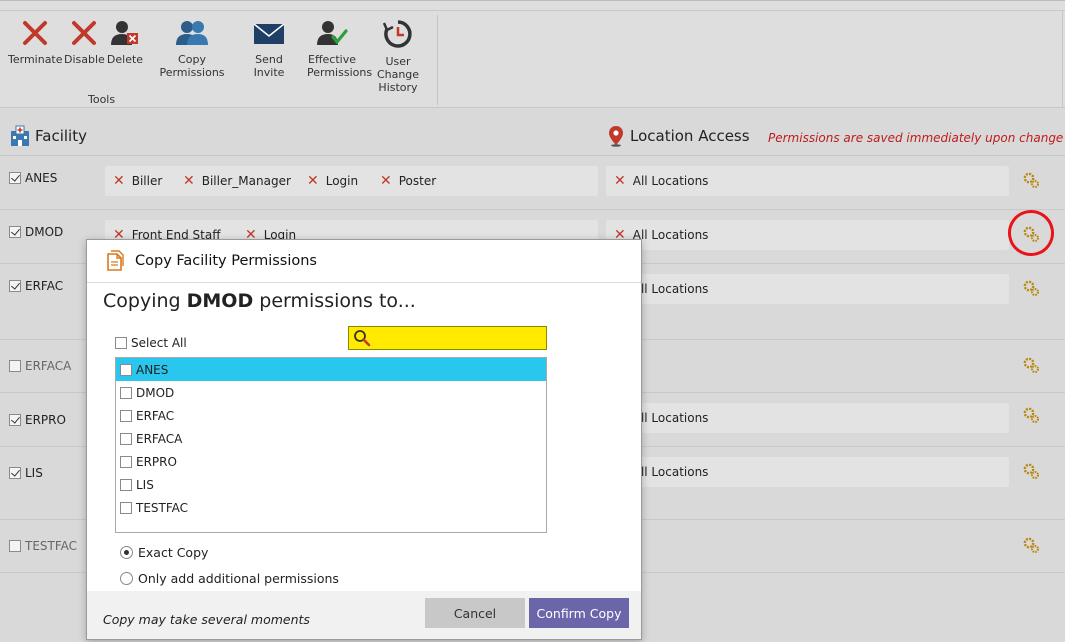 Image resolution: width=1065 pixels, height=642 pixels. I want to click on select-all-checkbox: Select All, so click(151, 343).